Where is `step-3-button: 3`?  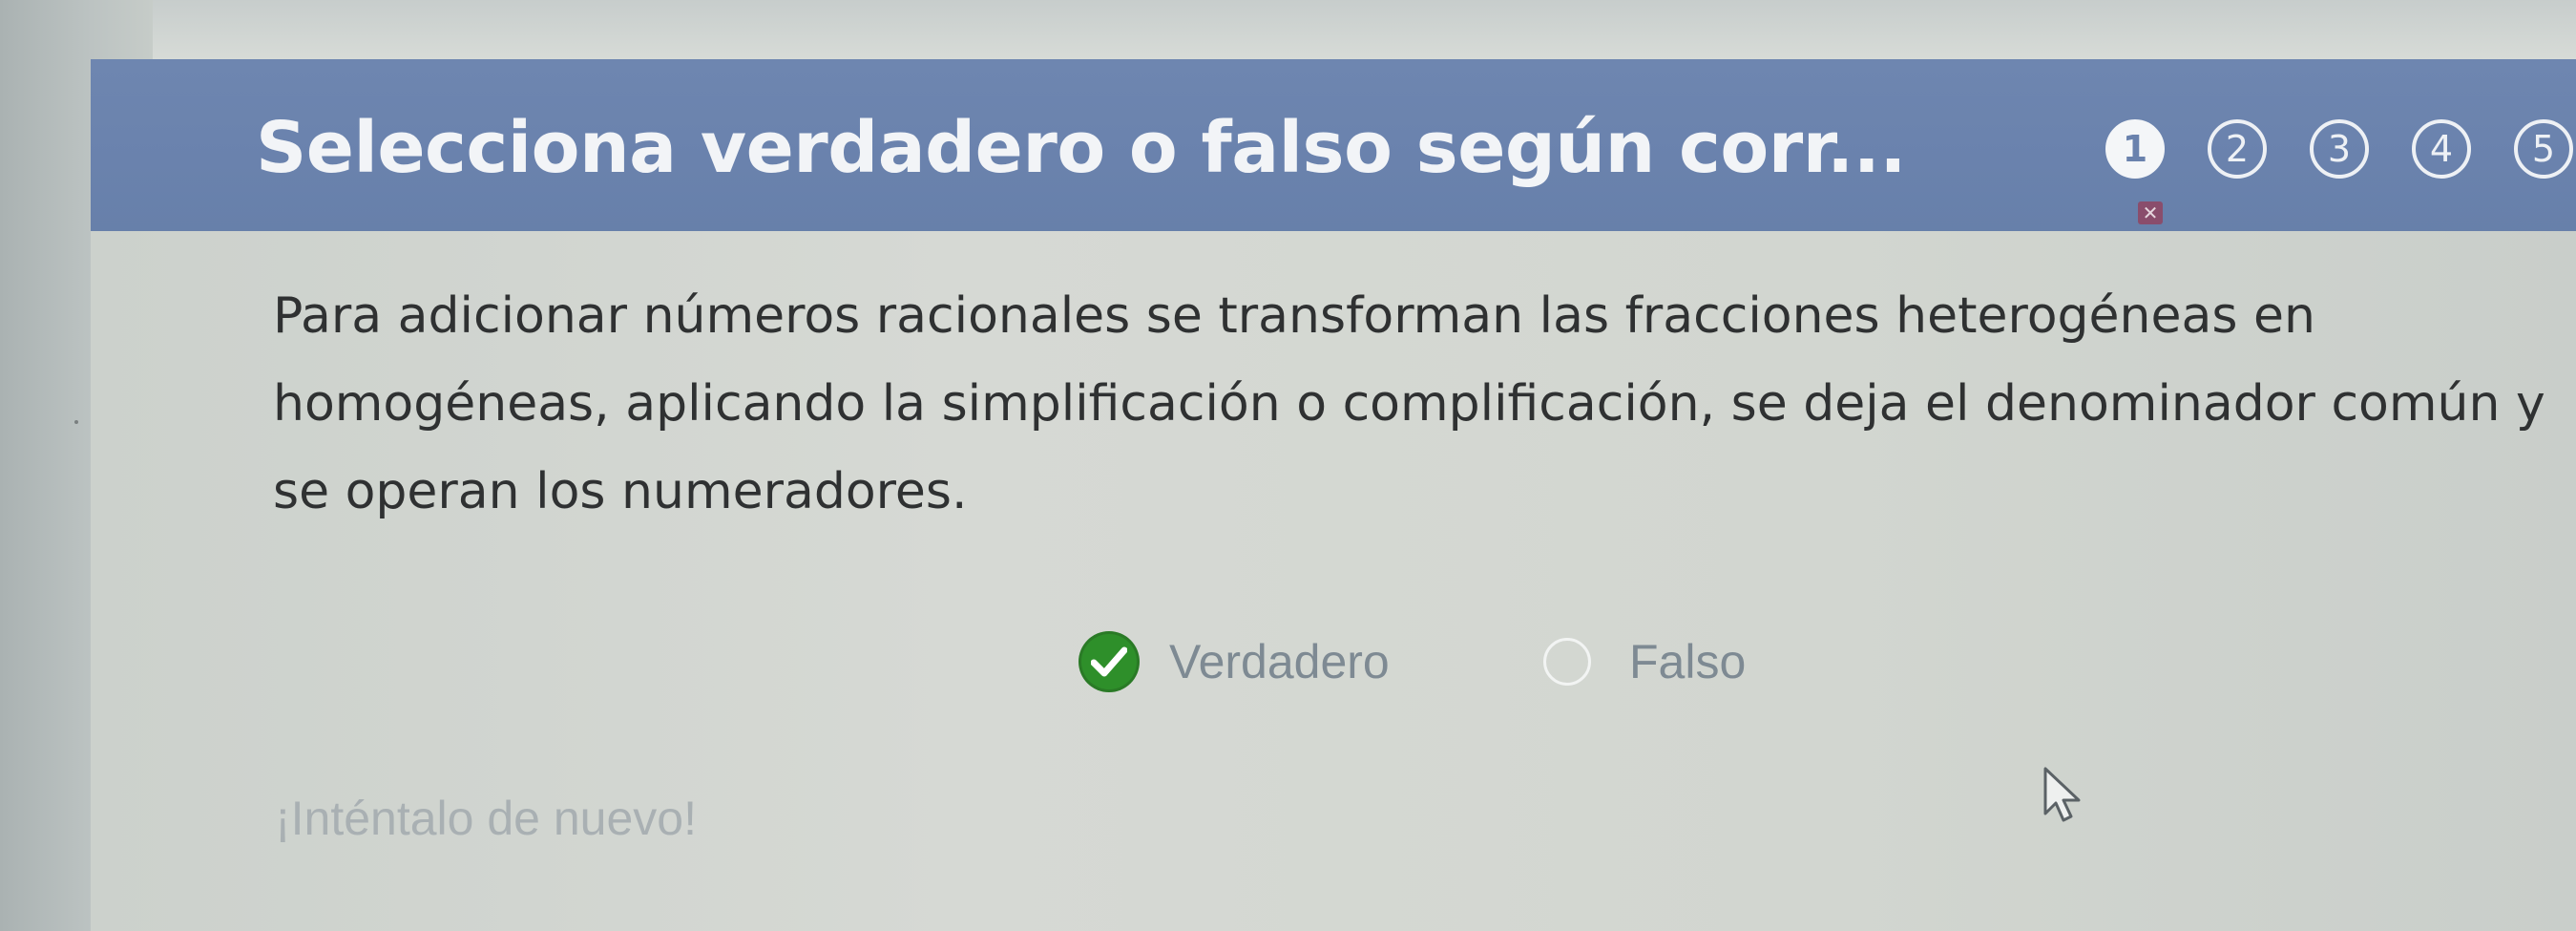
step-3-button: 3 is located at coordinates (2339, 149).